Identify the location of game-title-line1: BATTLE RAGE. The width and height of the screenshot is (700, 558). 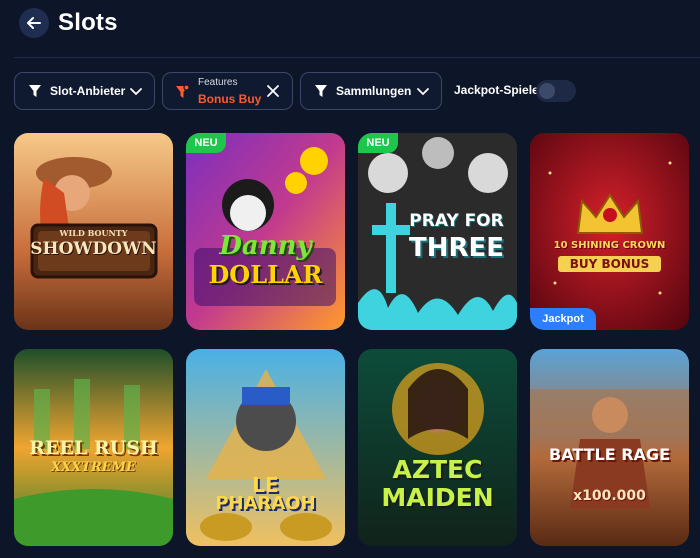
(609, 454).